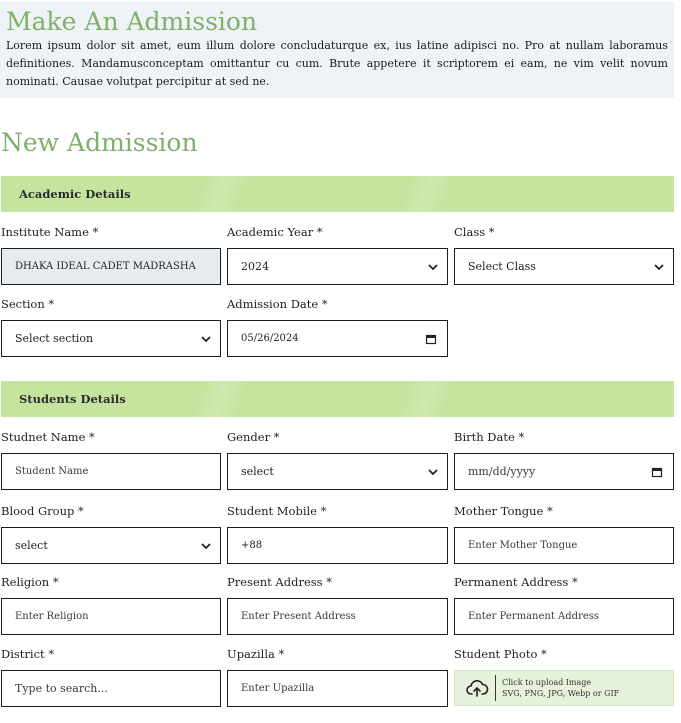 The image size is (681, 723). Describe the element at coordinates (495, 688) in the screenshot. I see `upload-divider` at that location.